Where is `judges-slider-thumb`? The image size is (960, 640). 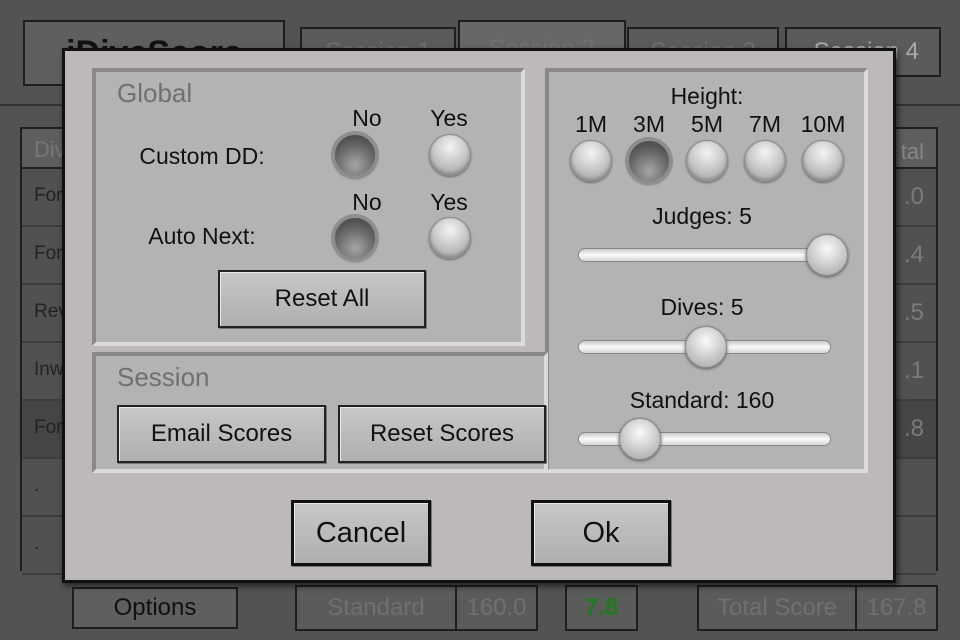 judges-slider-thumb is located at coordinates (827, 255).